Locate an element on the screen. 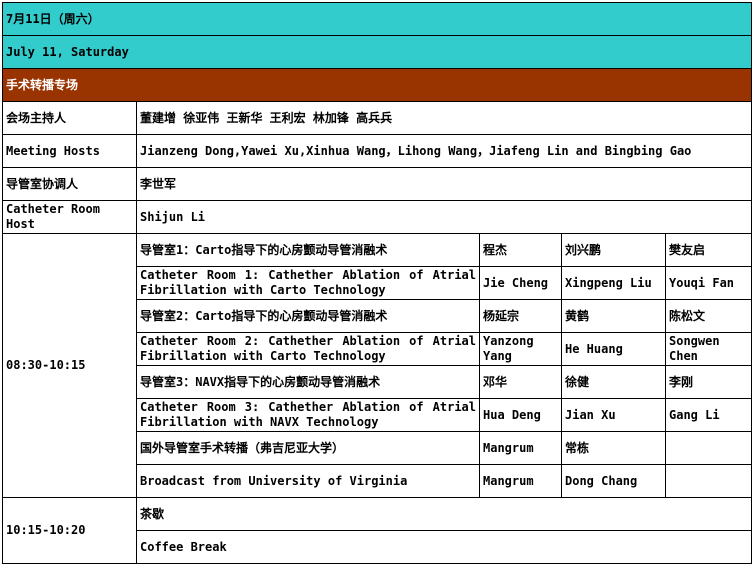  table-row: 10:15-10:20 茶歇 is located at coordinates (377, 530).